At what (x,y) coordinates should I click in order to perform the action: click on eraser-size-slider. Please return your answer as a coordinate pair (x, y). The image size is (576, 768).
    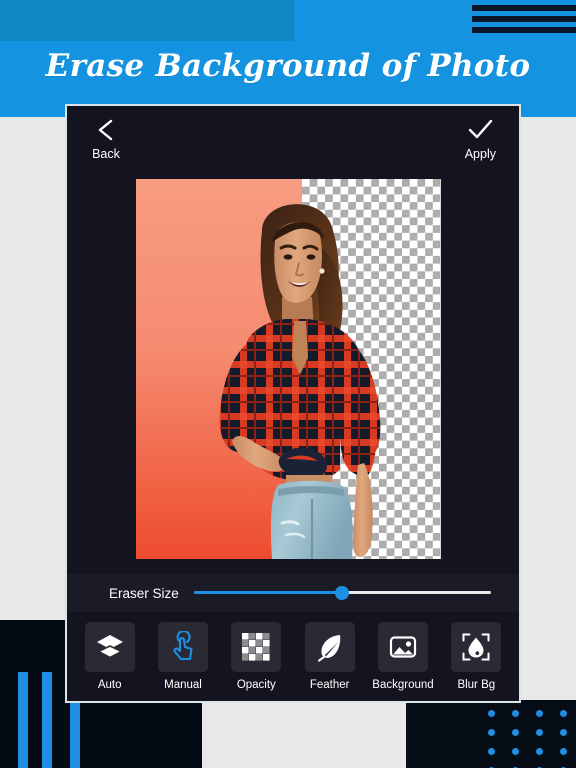
    Looking at the image, I should click on (342, 593).